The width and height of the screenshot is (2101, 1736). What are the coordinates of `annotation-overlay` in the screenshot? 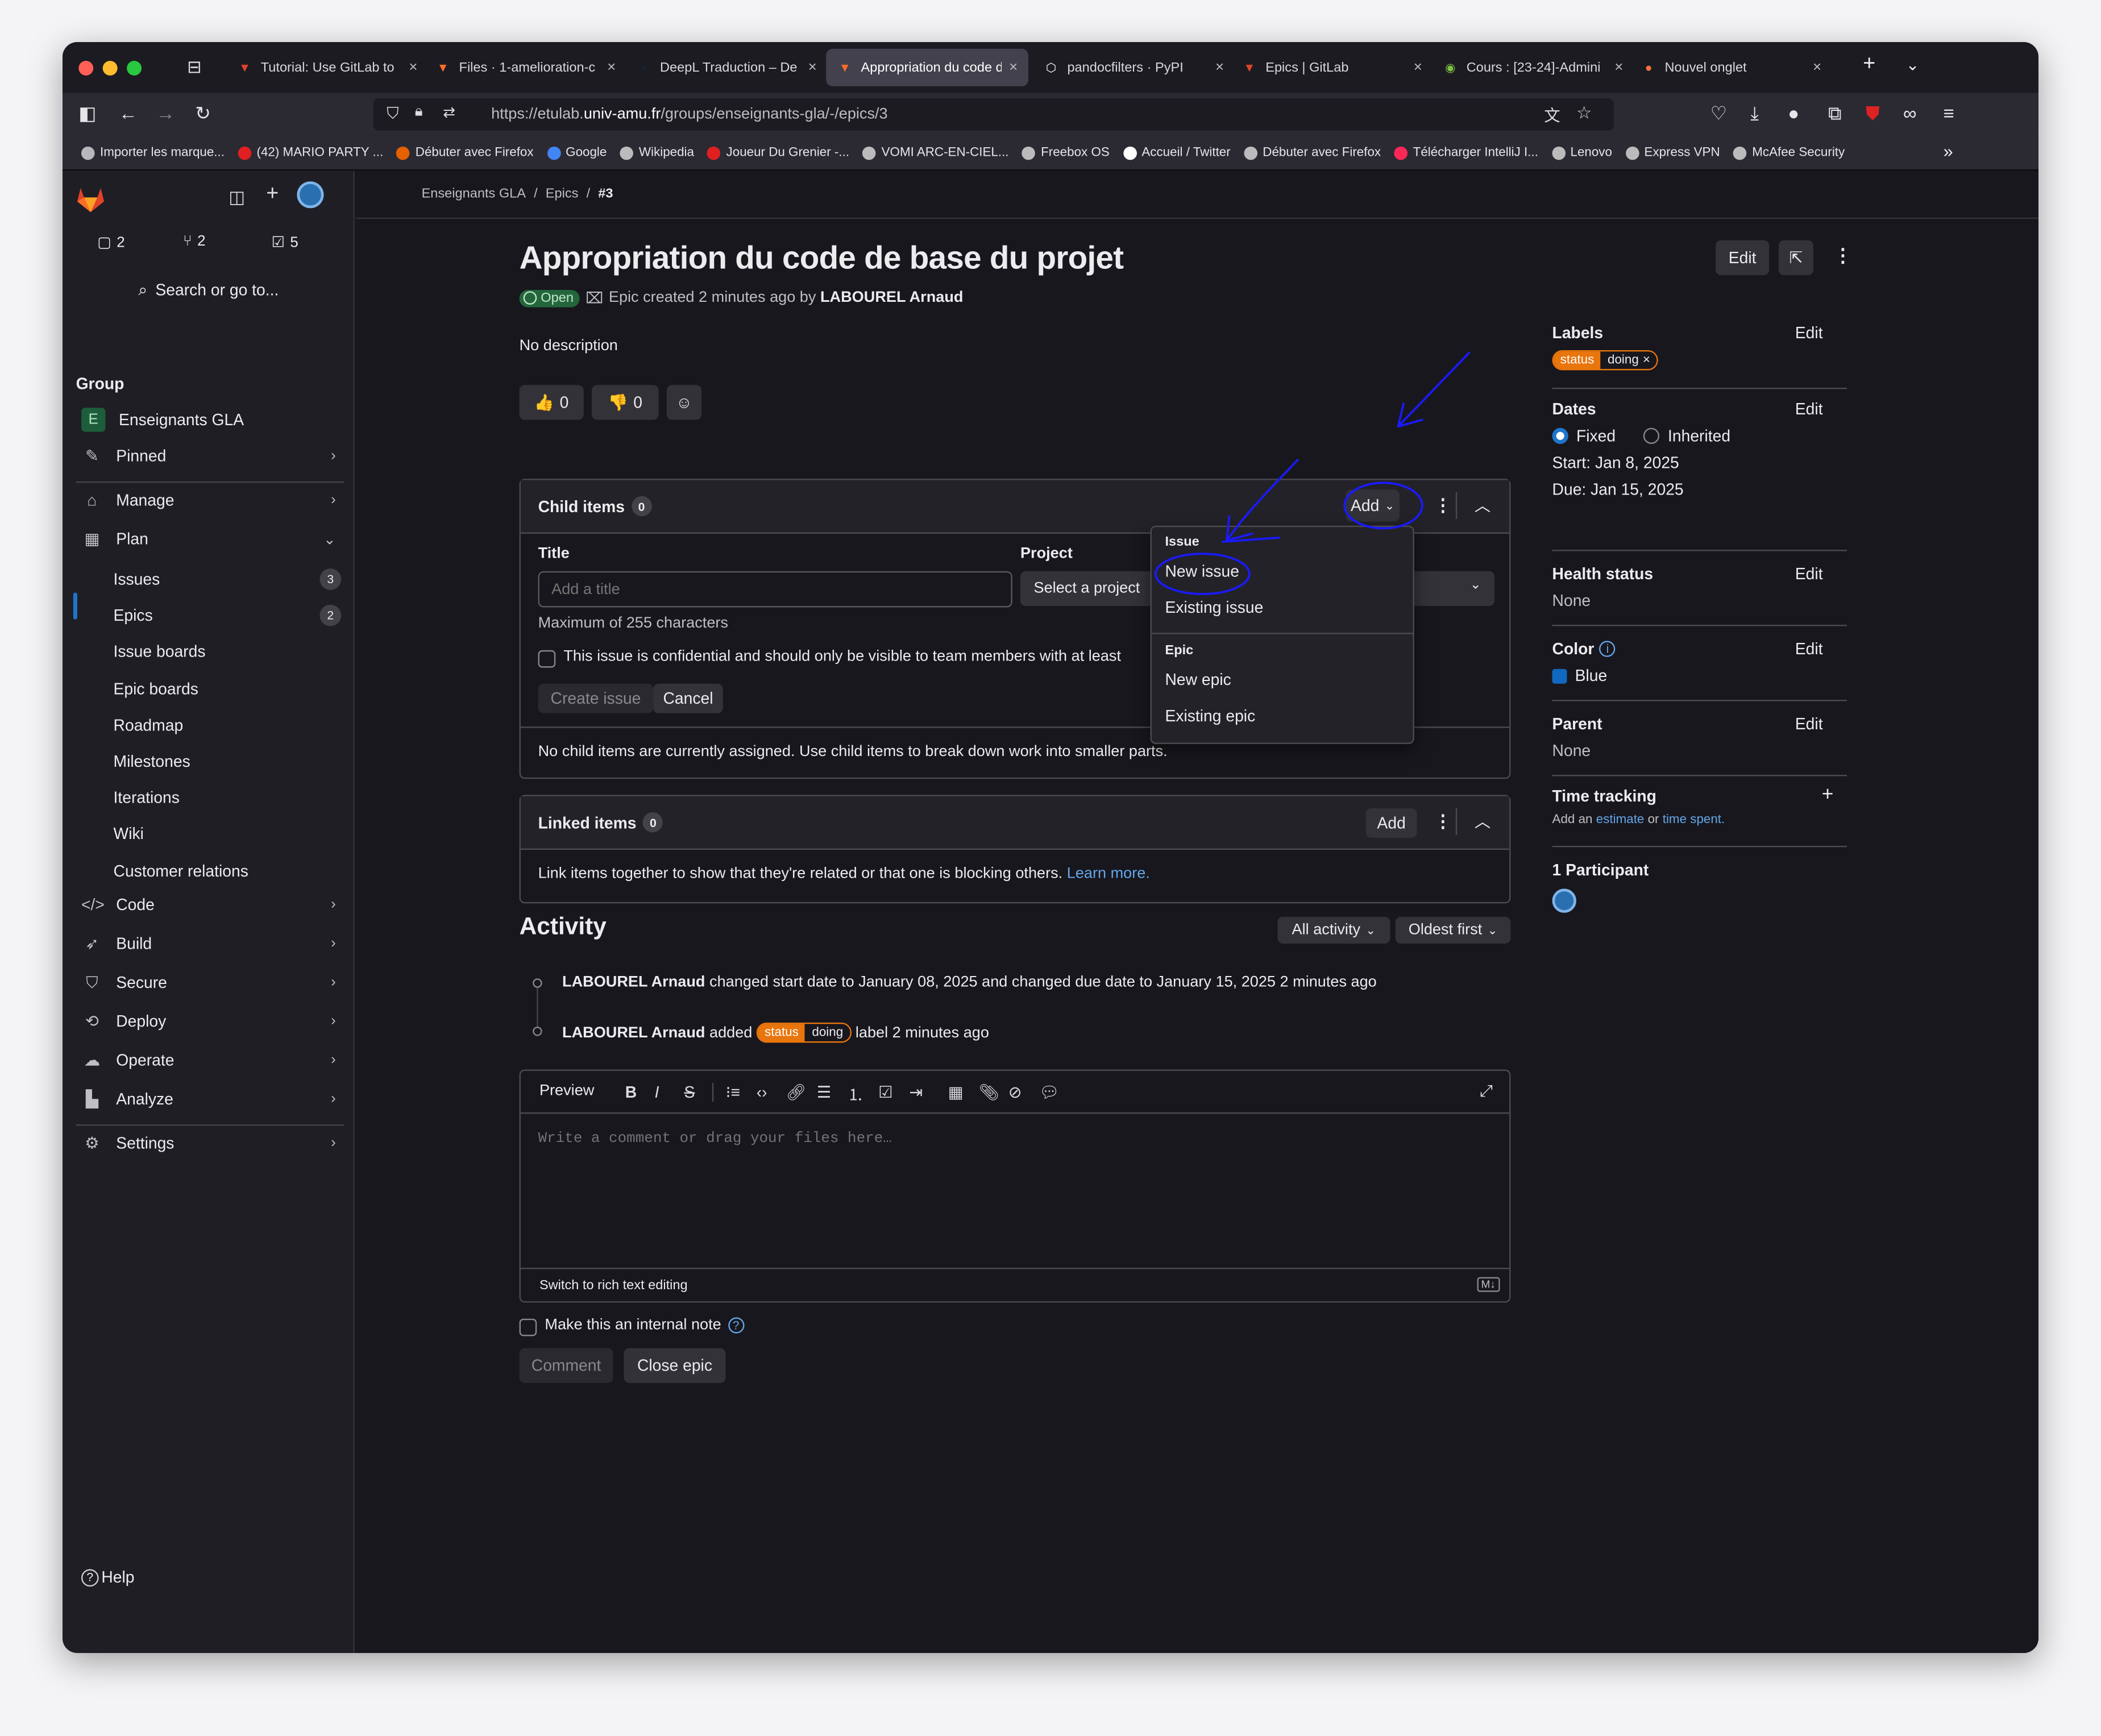 It's located at (1313, 473).